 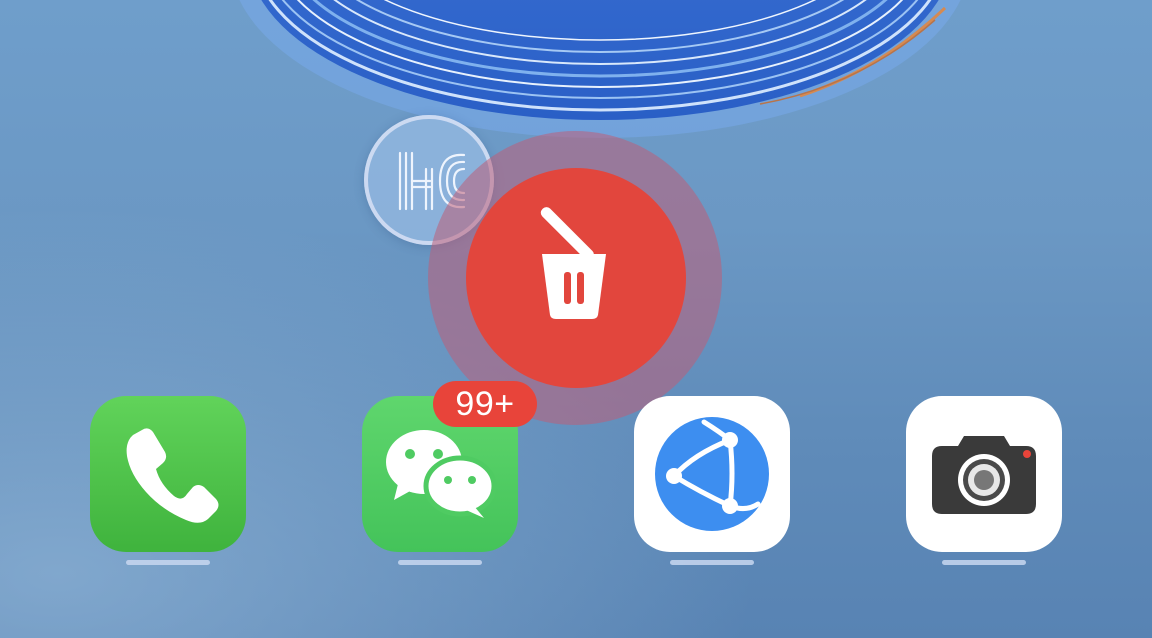 I want to click on notification-badge: 99+, so click(x=485, y=404).